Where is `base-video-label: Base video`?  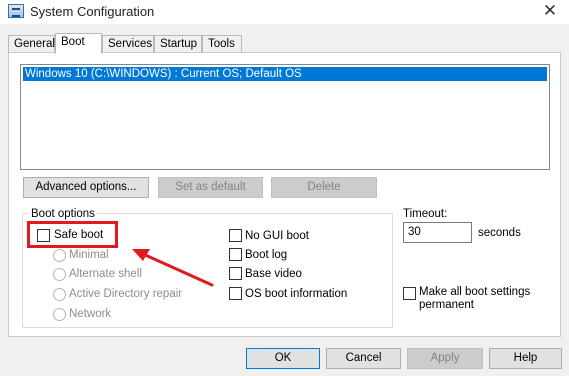
base-video-label: Base video is located at coordinates (273, 274).